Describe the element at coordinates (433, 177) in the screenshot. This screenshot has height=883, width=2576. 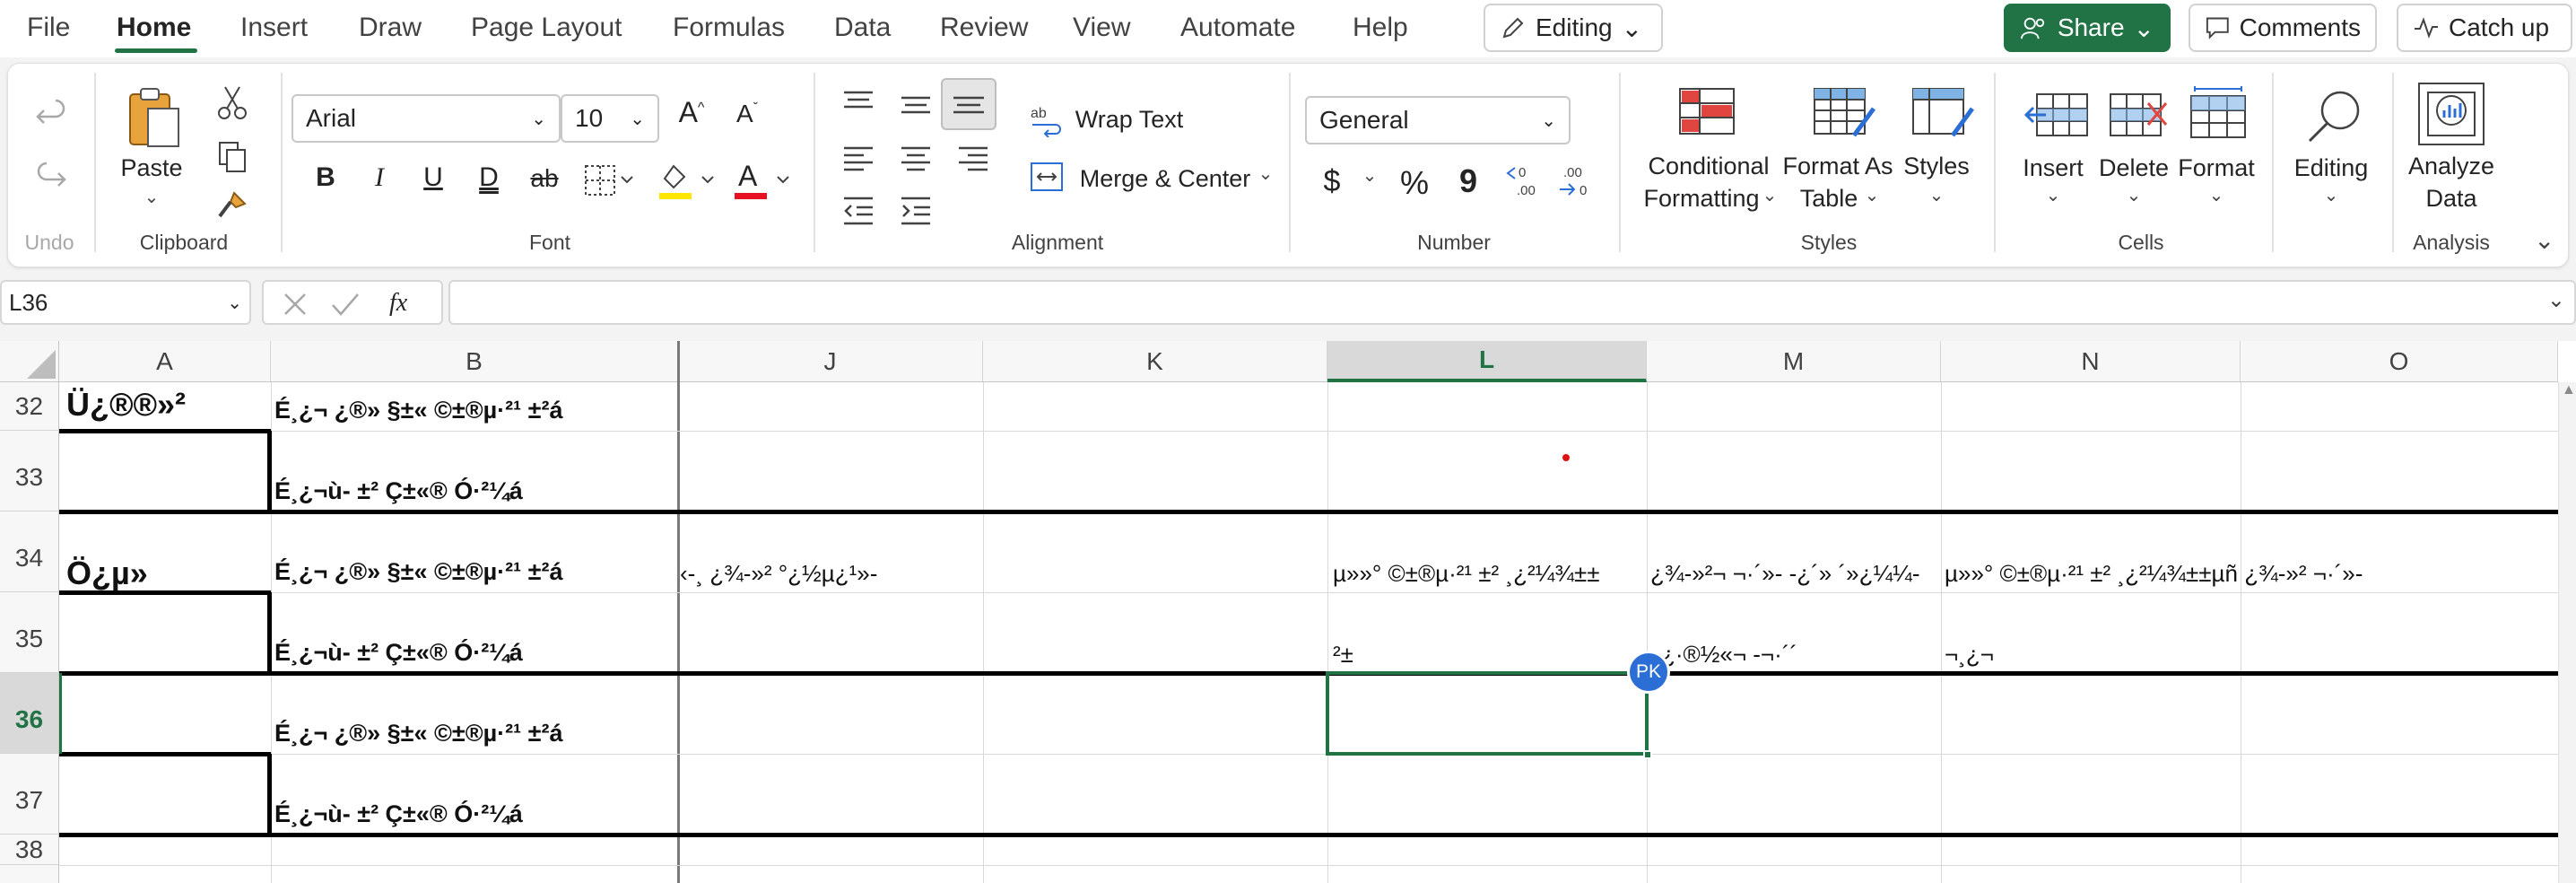
I see `underline-button: U` at that location.